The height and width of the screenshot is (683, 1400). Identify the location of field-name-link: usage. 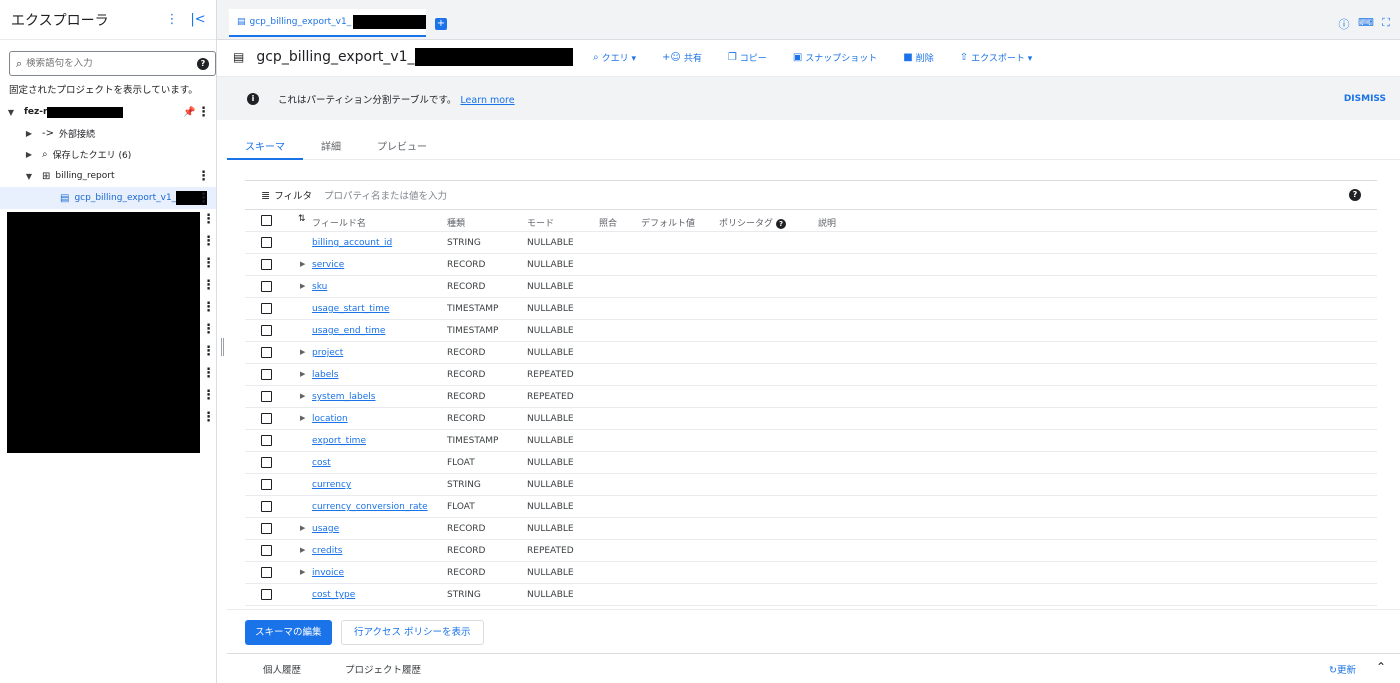
(325, 529).